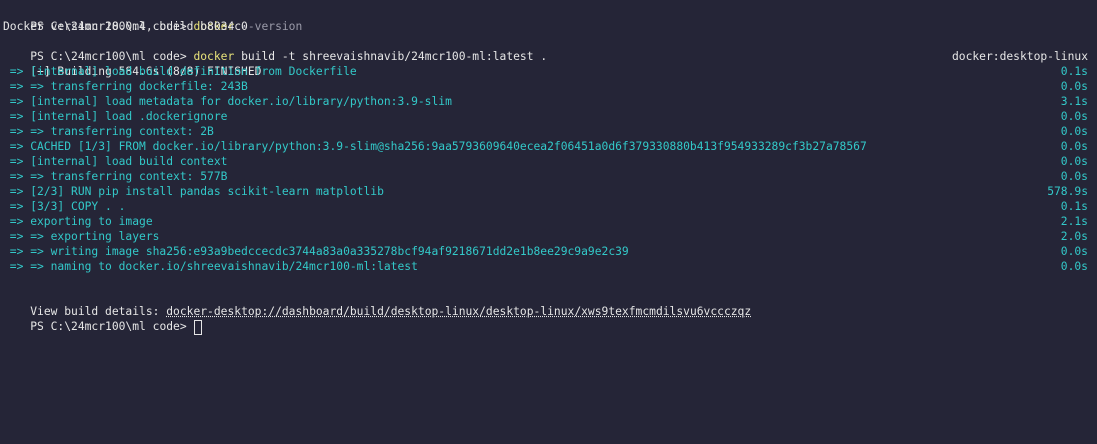  I want to click on build-step: => => transferring dockerfile: 243B 0.0s, so click(548, 86).